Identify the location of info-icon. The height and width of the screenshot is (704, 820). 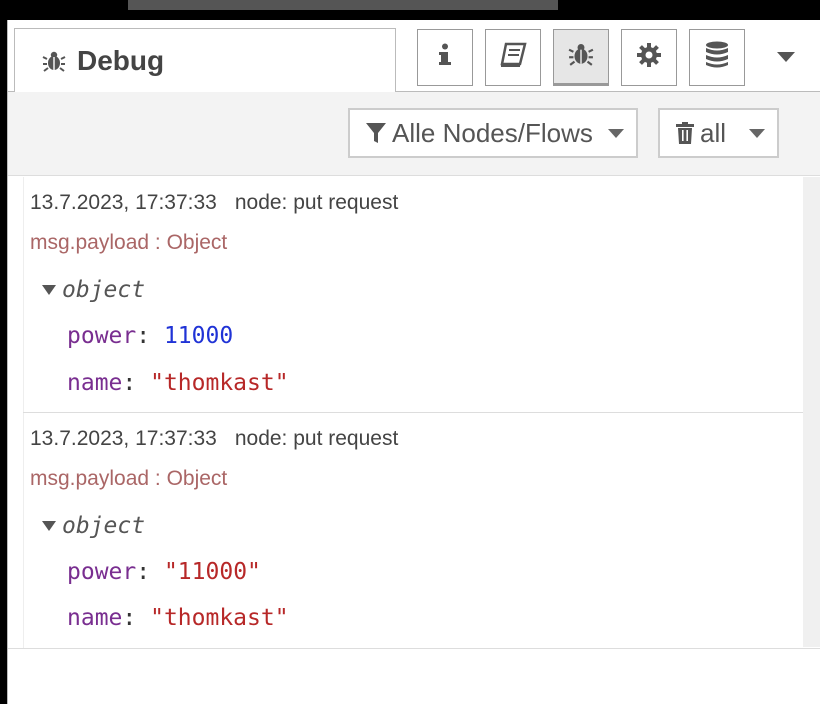
(445, 57).